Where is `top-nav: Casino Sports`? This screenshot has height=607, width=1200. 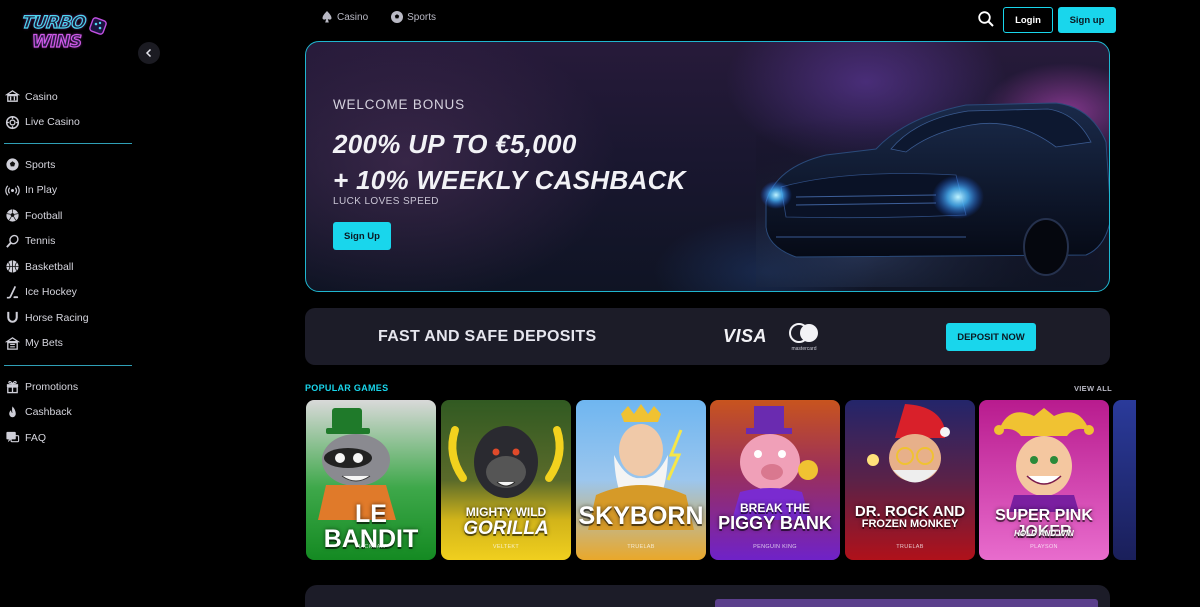
top-nav: Casino Sports is located at coordinates (378, 17).